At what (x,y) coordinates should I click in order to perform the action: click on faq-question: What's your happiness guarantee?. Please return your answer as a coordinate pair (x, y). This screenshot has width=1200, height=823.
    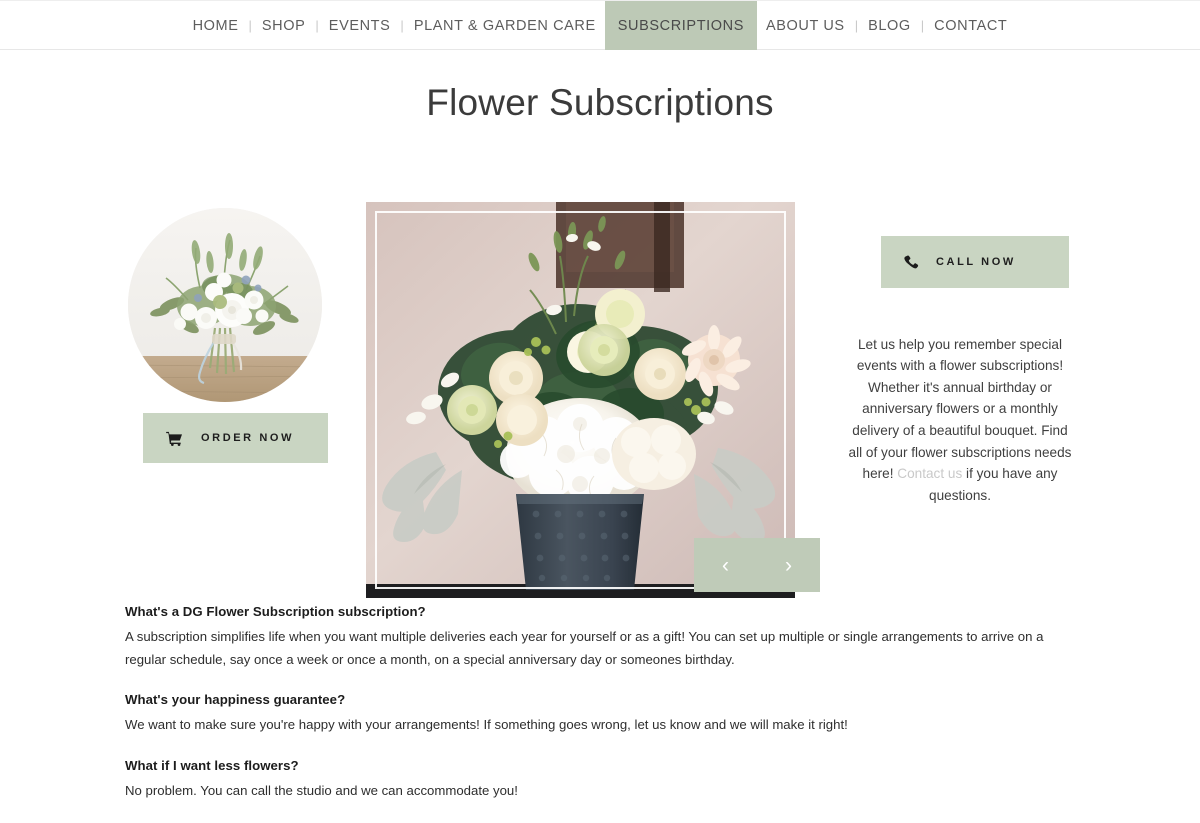
    Looking at the image, I should click on (235, 699).